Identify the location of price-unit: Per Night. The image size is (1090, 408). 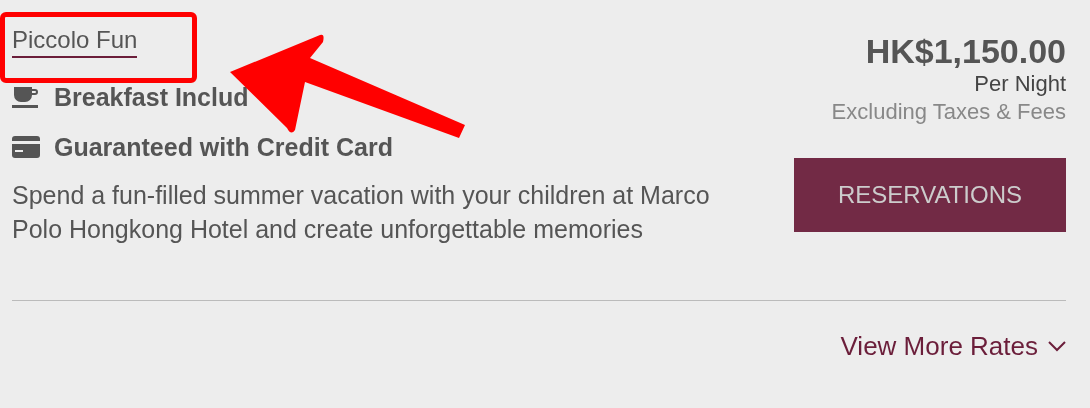
(1020, 84).